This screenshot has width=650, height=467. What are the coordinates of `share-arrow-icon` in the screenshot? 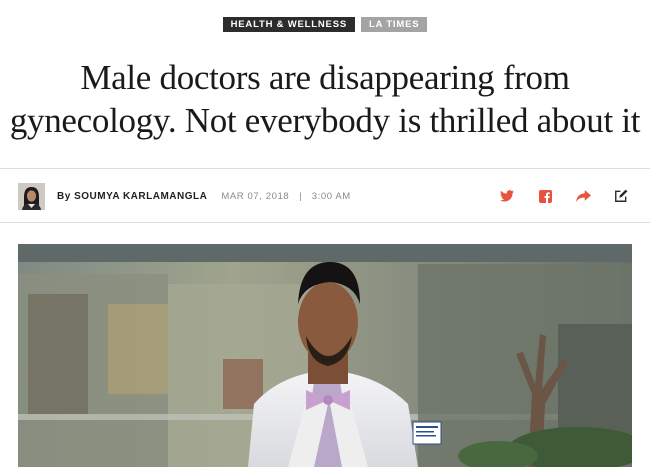 It's located at (583, 196).